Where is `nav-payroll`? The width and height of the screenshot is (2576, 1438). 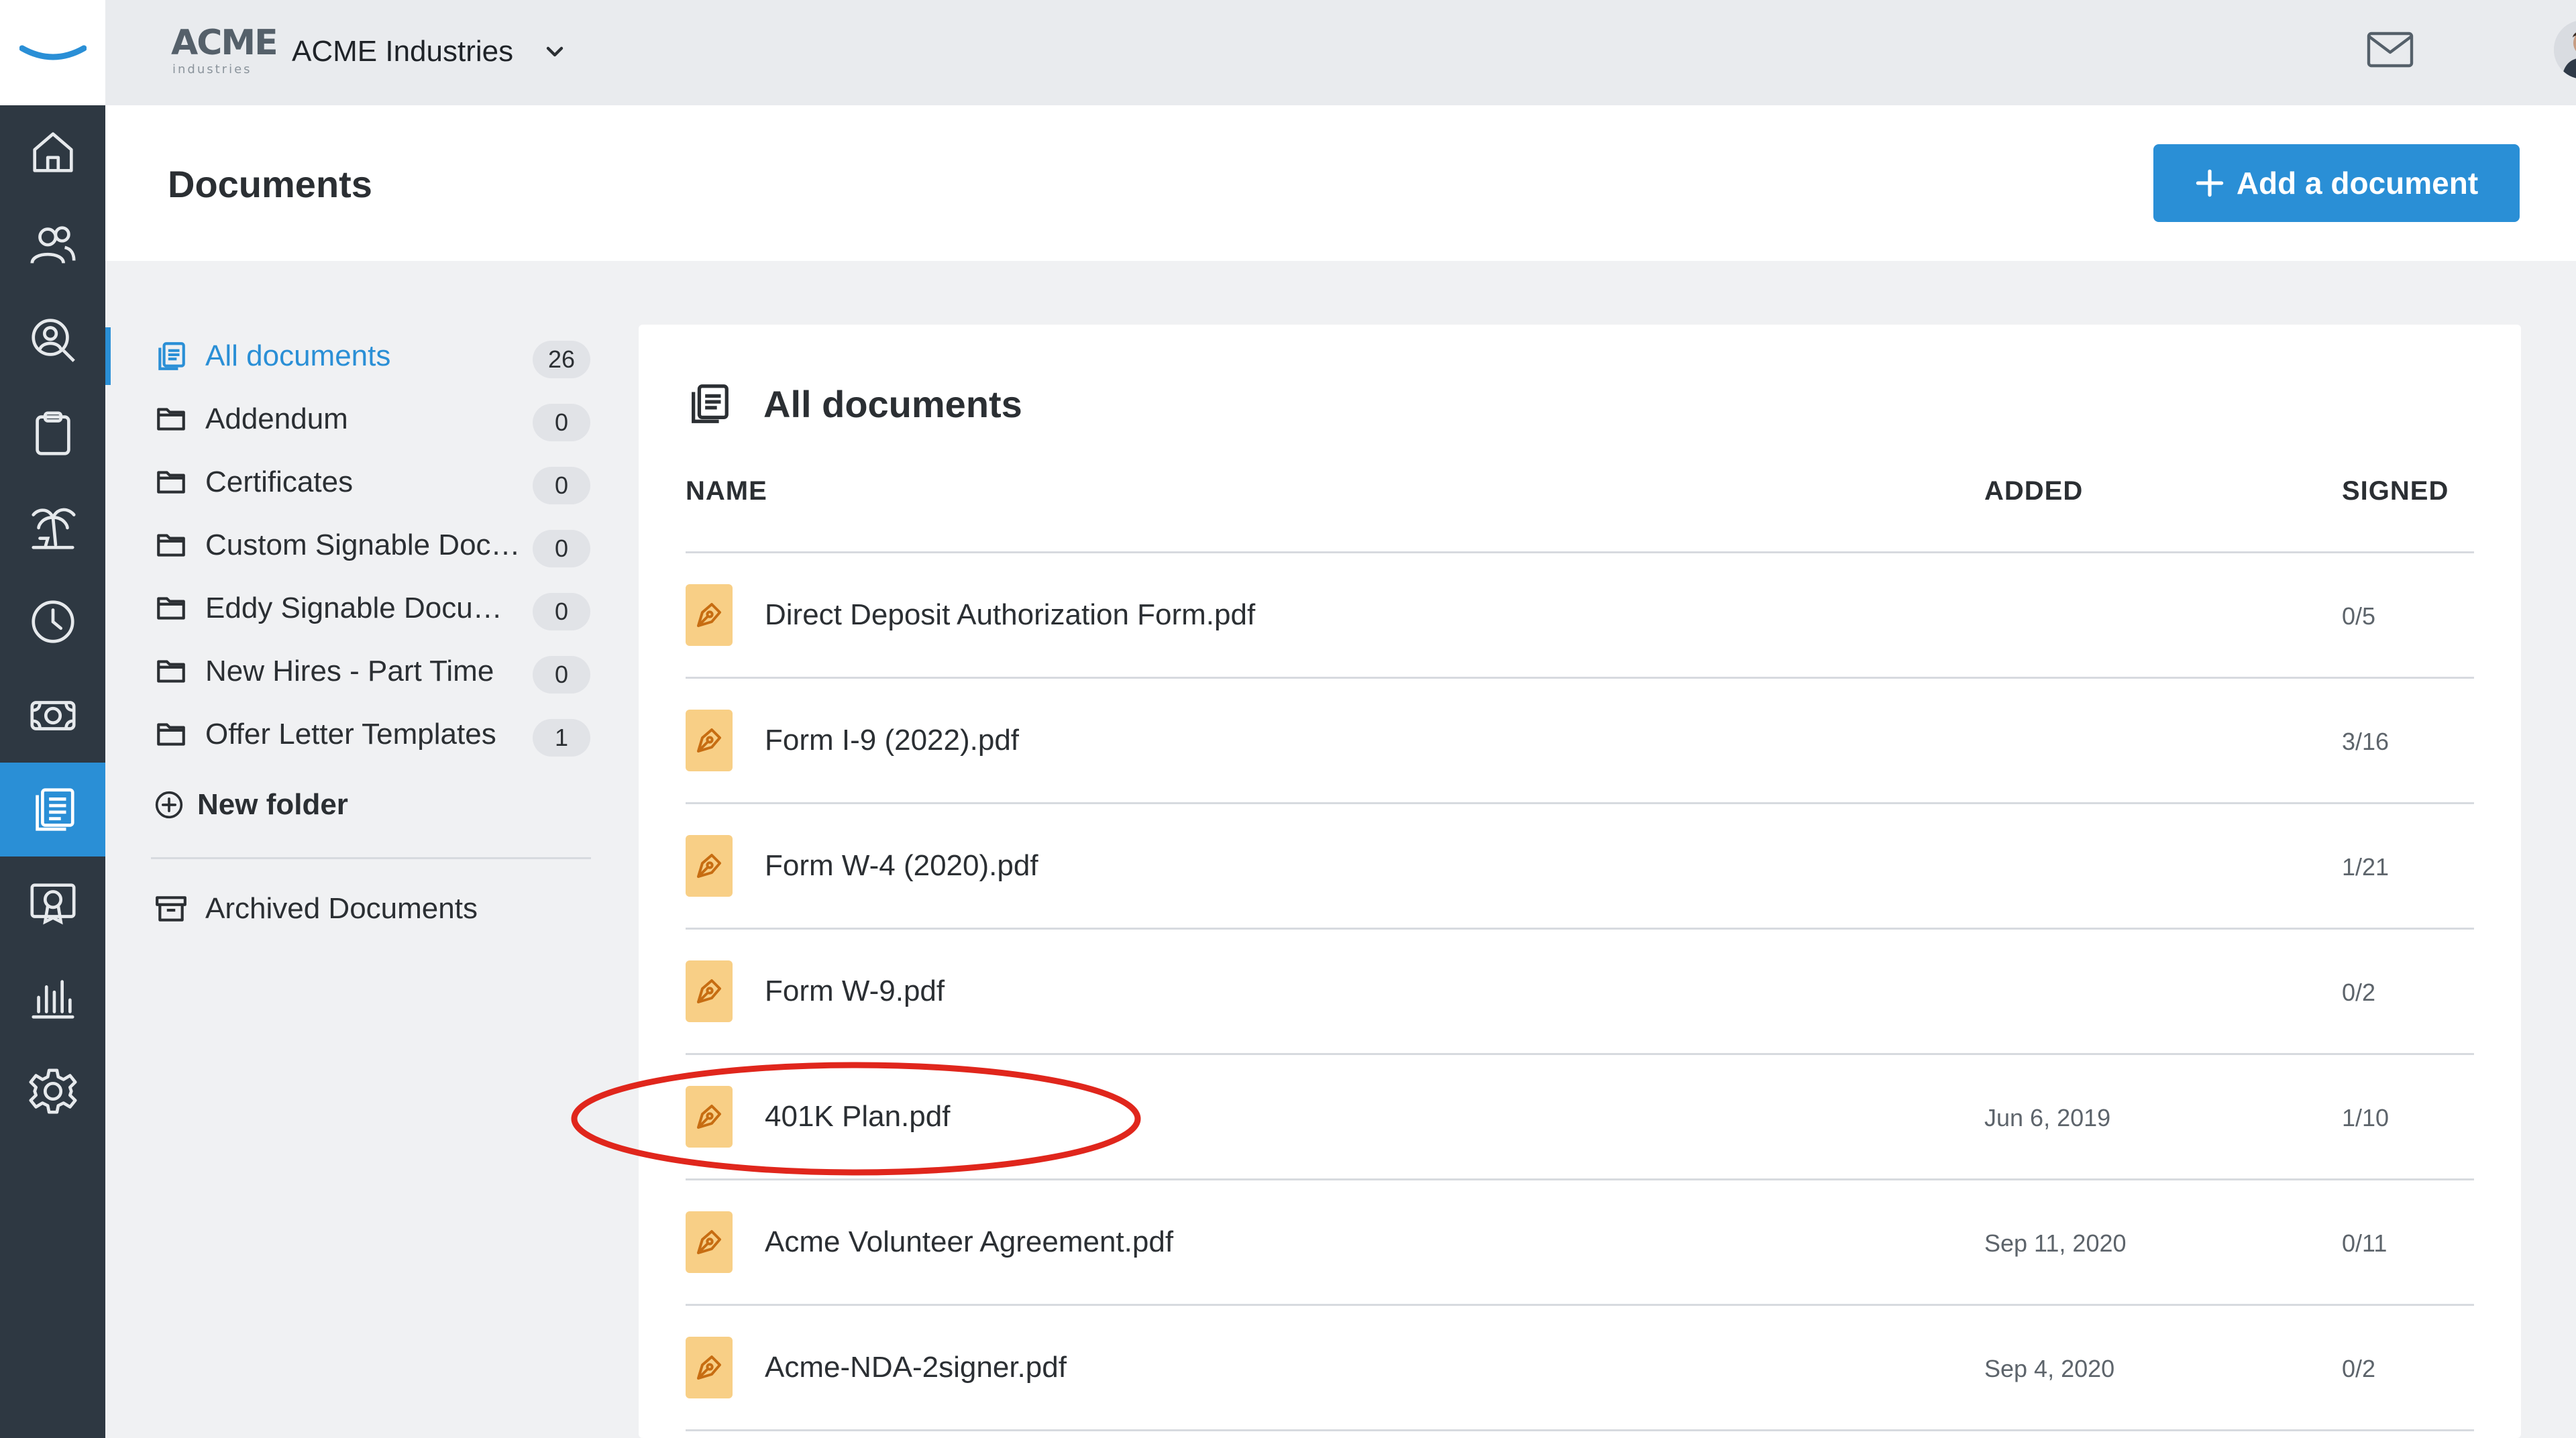 nav-payroll is located at coordinates (52, 716).